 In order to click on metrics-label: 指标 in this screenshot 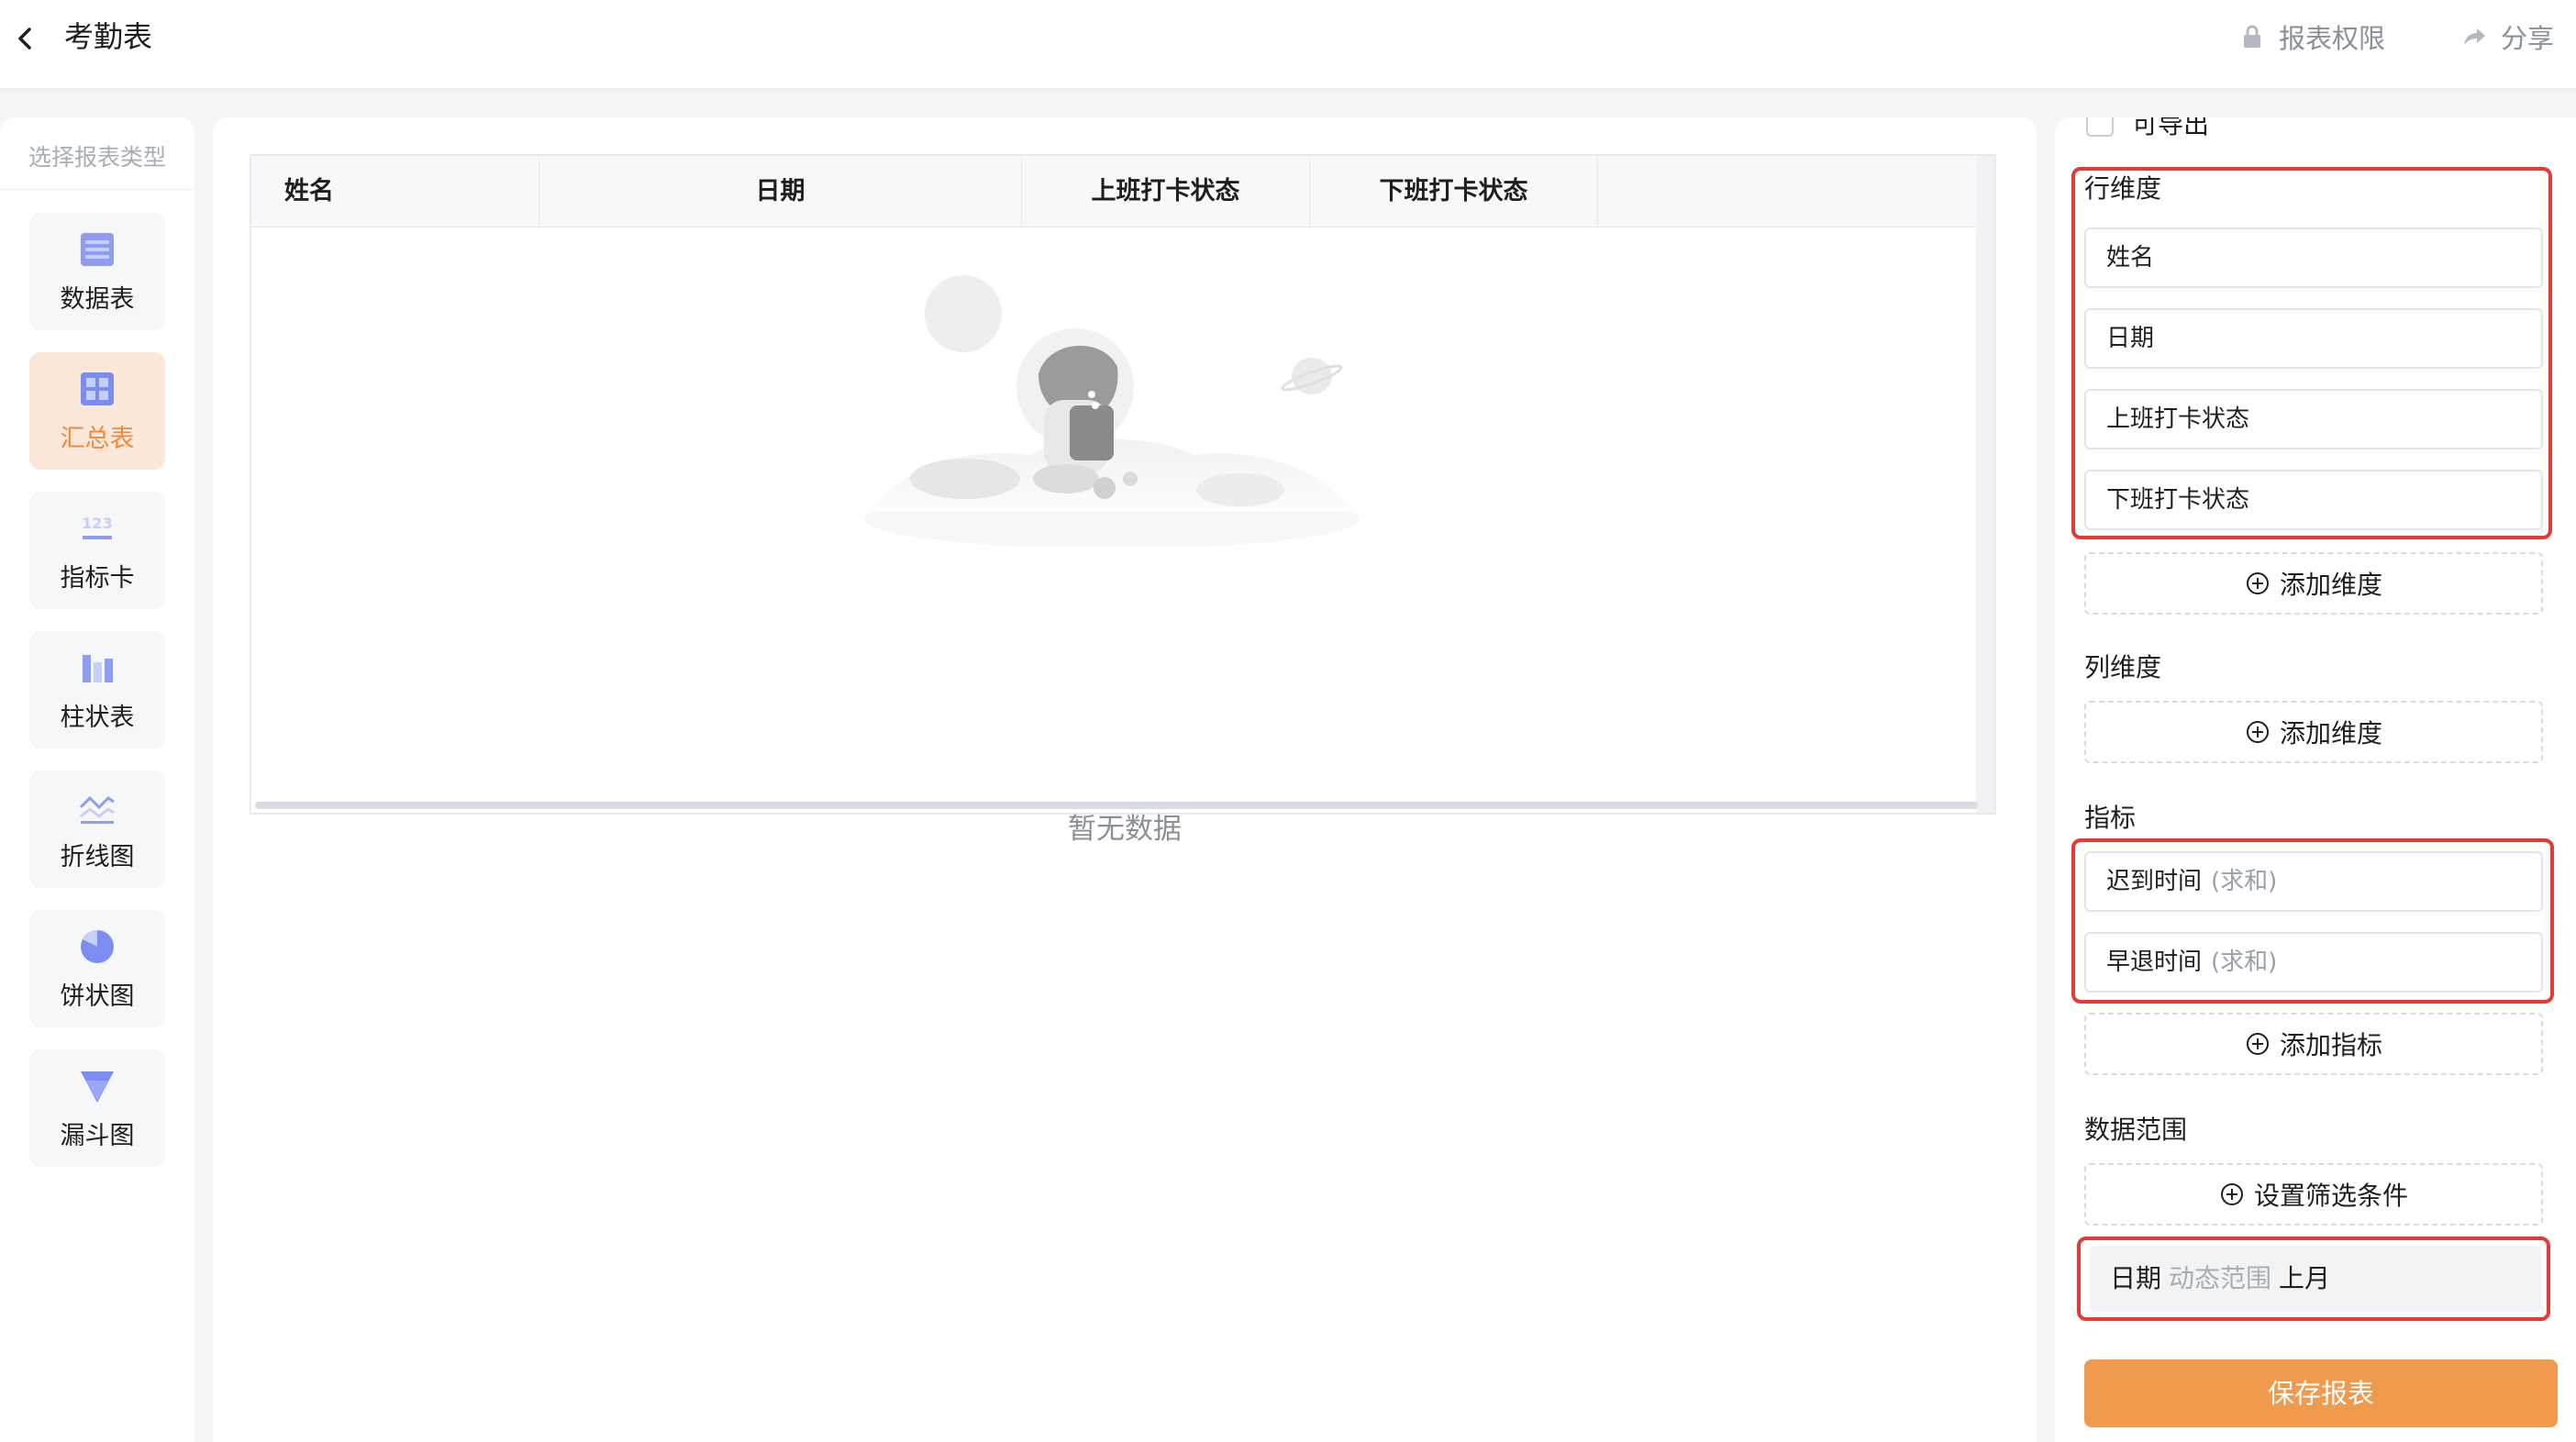, I will do `click(2110, 818)`.